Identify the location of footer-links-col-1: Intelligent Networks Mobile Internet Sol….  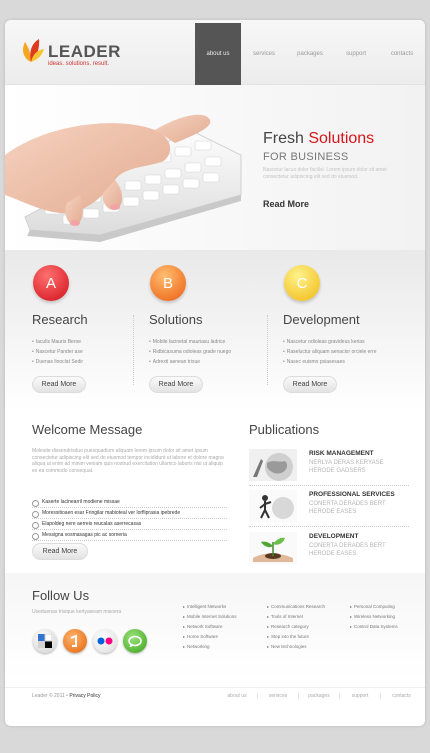
(210, 627).